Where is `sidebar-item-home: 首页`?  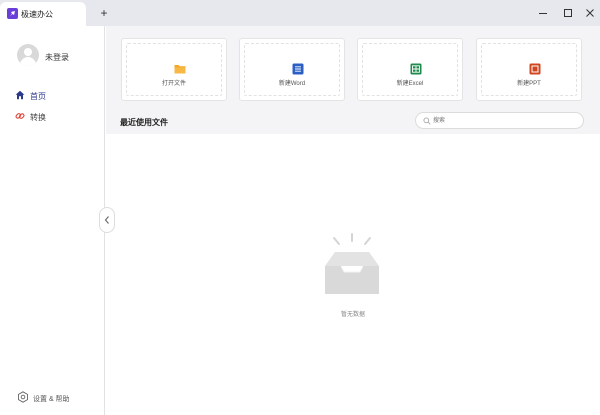
sidebar-item-home: 首页 is located at coordinates (55, 96).